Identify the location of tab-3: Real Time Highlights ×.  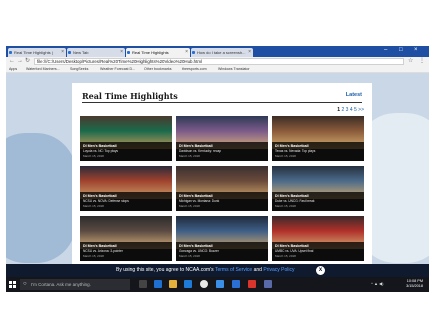
(158, 52).